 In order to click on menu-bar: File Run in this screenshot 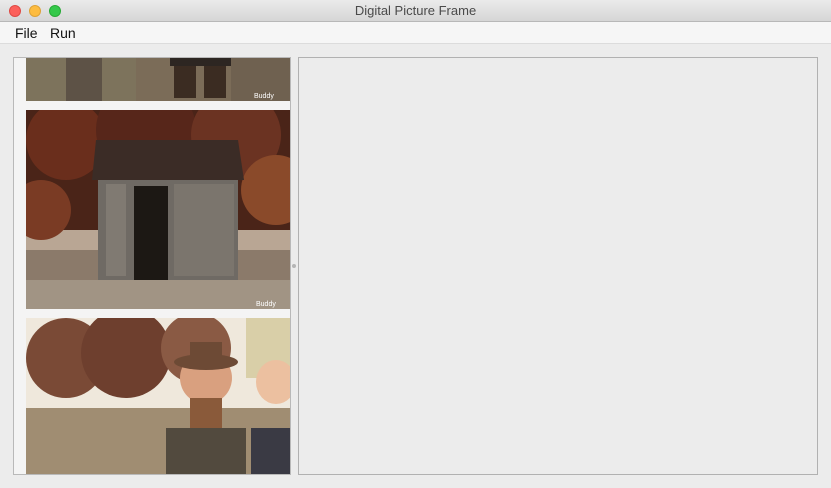, I will do `click(415, 33)`.